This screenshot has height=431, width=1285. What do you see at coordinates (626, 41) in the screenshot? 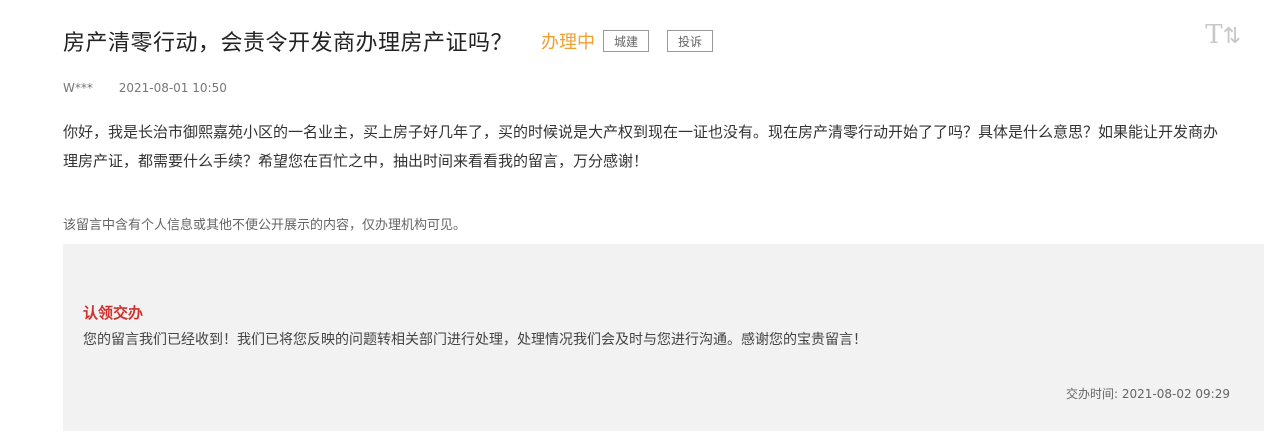
I see `tag-category: 城建` at bounding box center [626, 41].